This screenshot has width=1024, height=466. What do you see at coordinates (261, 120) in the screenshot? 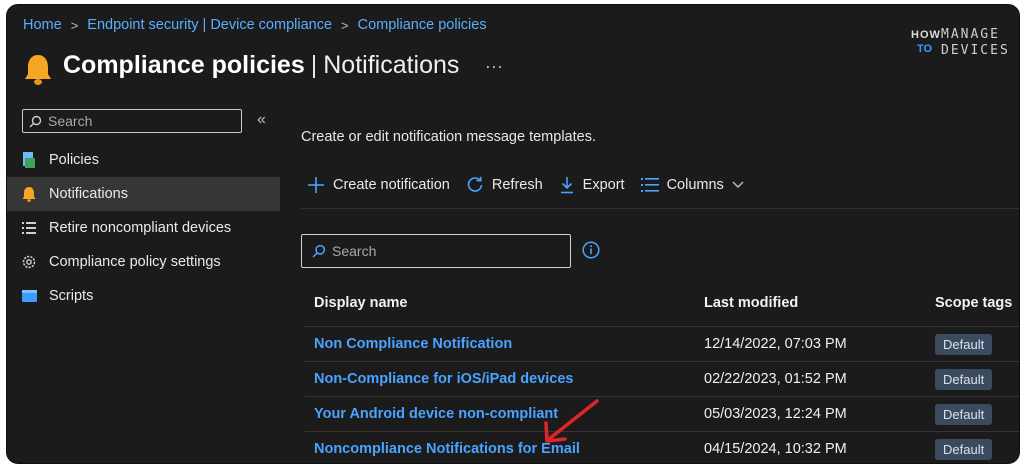
I see `collapse-sidebar-button: «` at bounding box center [261, 120].